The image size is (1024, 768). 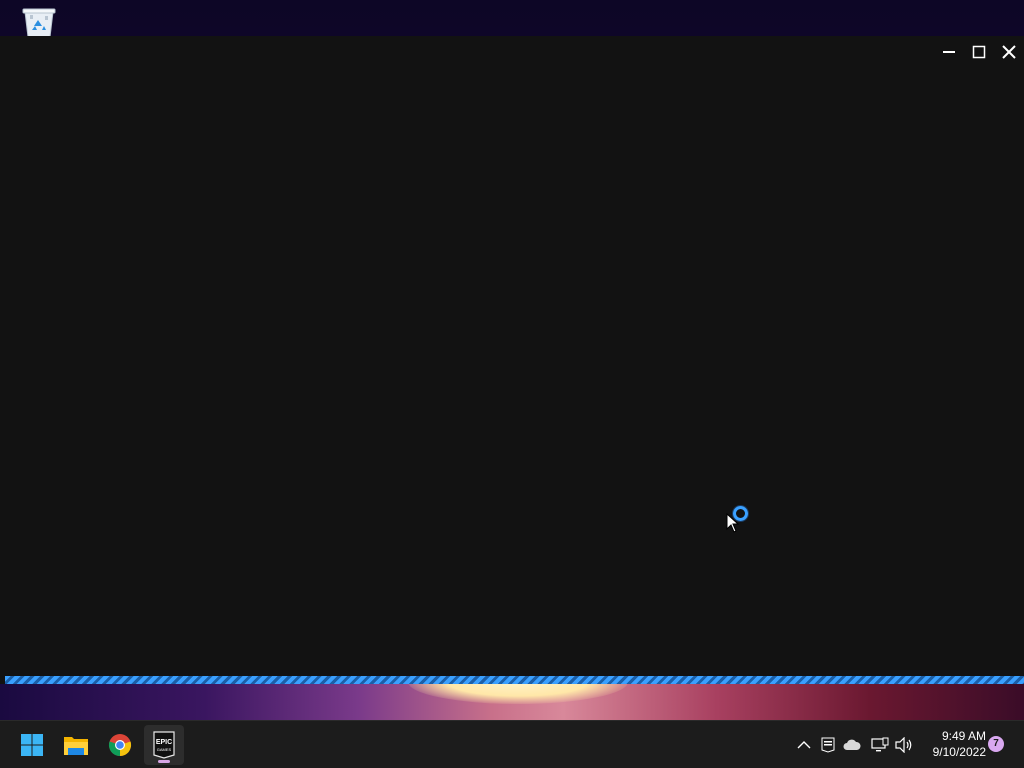 I want to click on chrome-button, so click(x=120, y=745).